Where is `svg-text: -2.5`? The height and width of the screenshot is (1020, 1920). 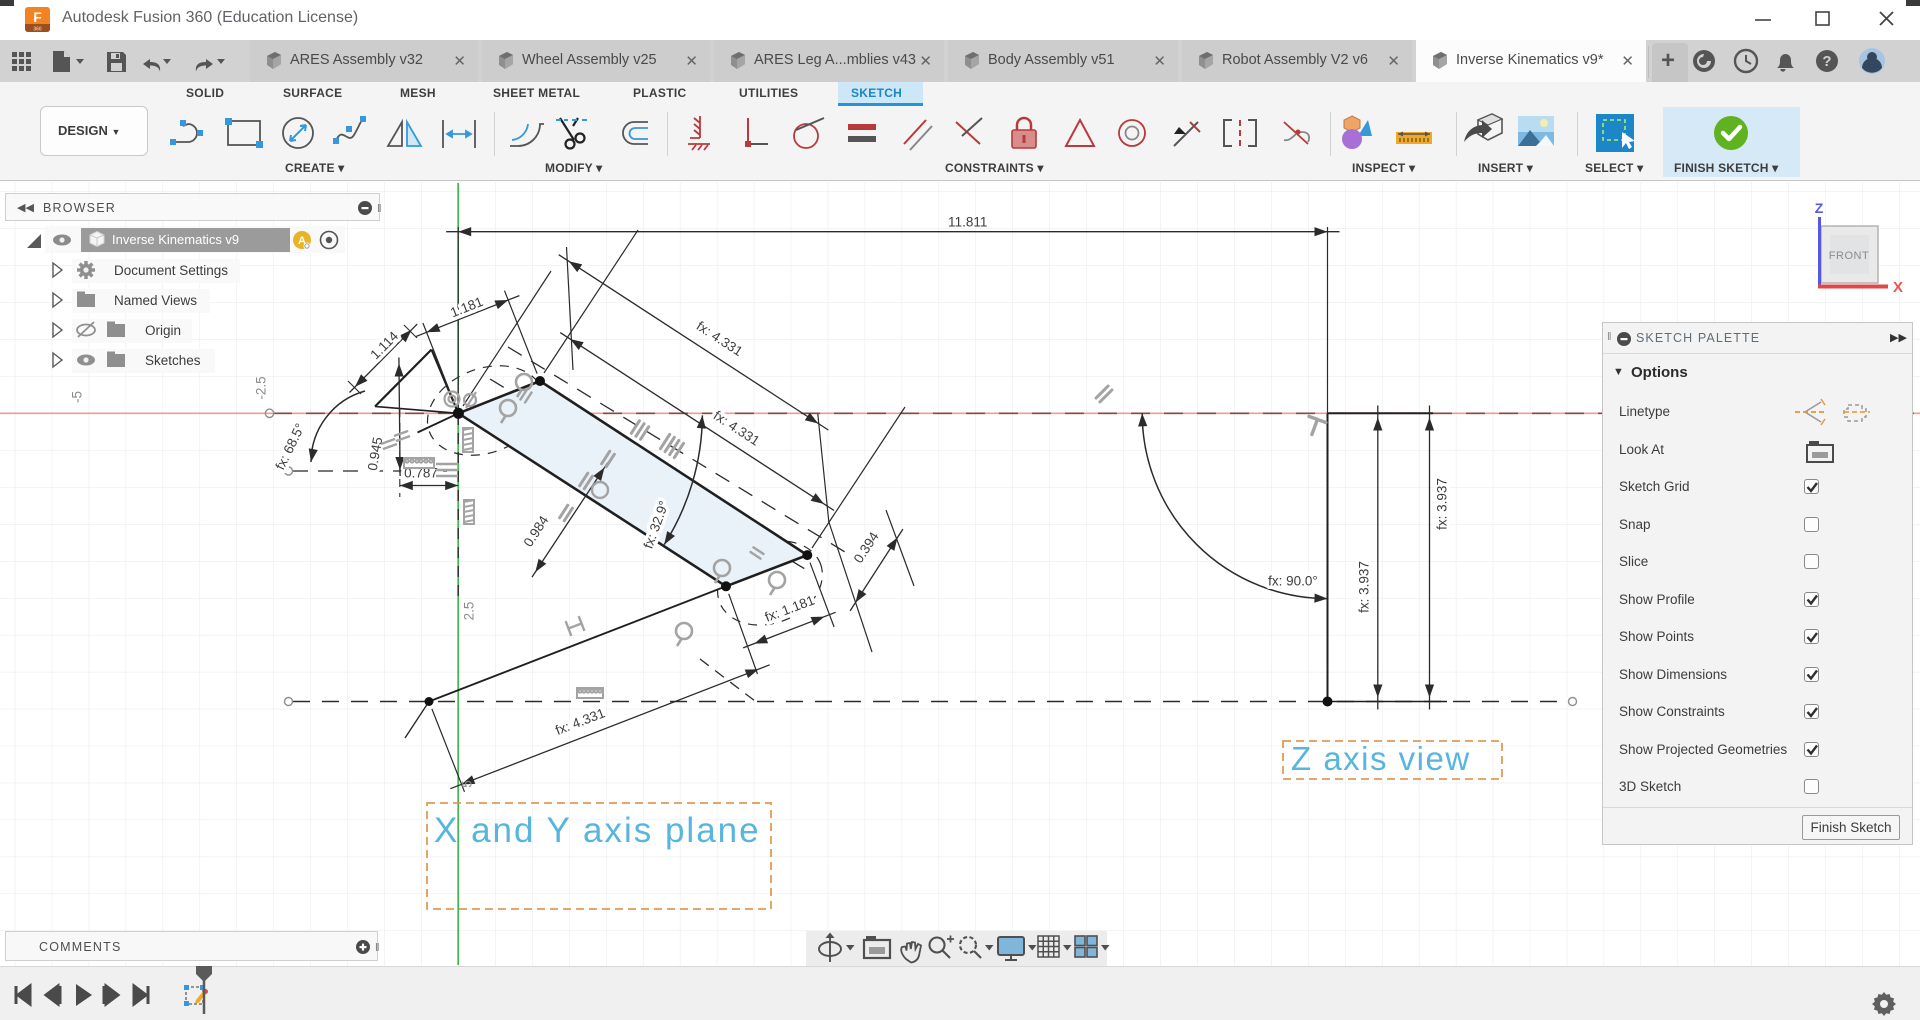 svg-text: -2.5 is located at coordinates (261, 387).